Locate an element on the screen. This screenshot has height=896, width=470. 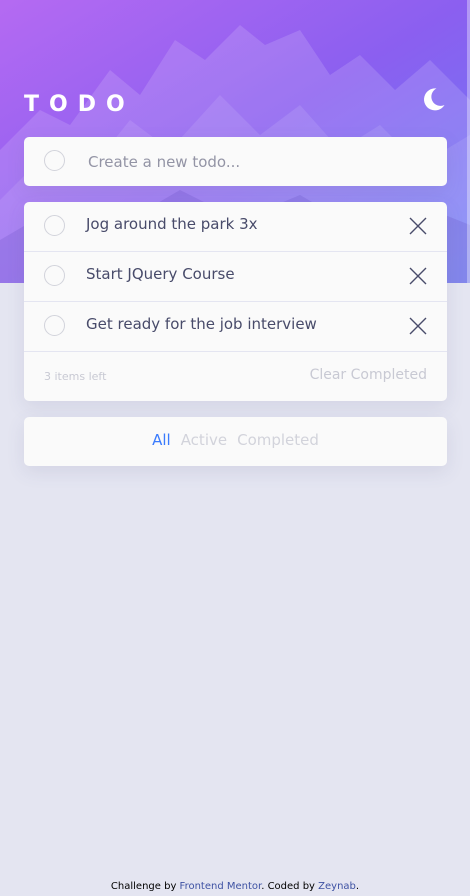
filter-active: Active is located at coordinates (204, 440).